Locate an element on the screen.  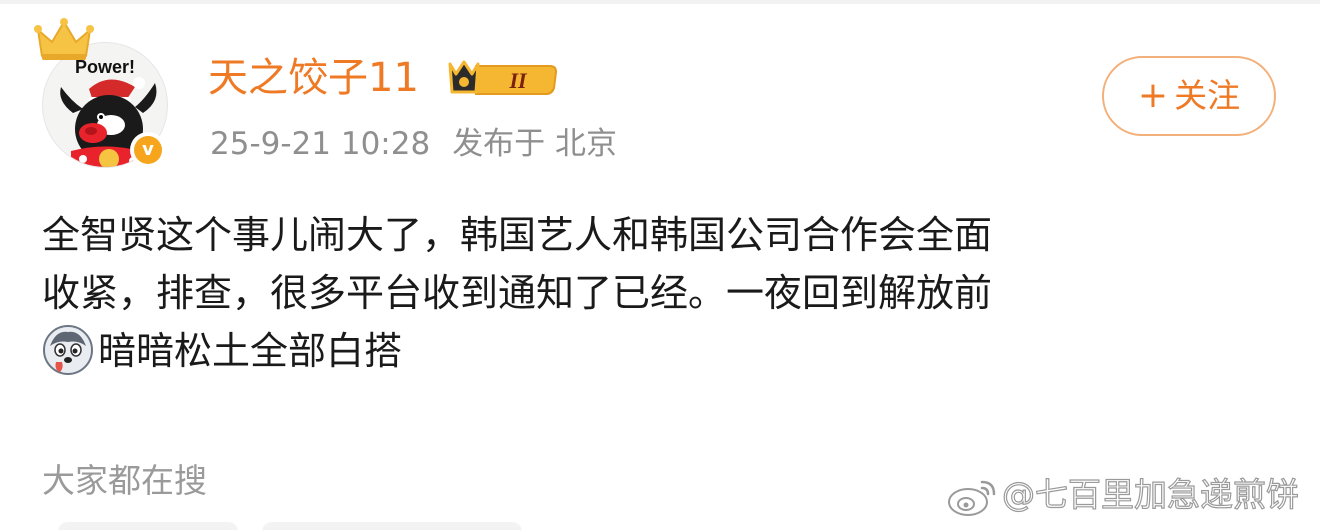
crown-icon is located at coordinates (64, 39).